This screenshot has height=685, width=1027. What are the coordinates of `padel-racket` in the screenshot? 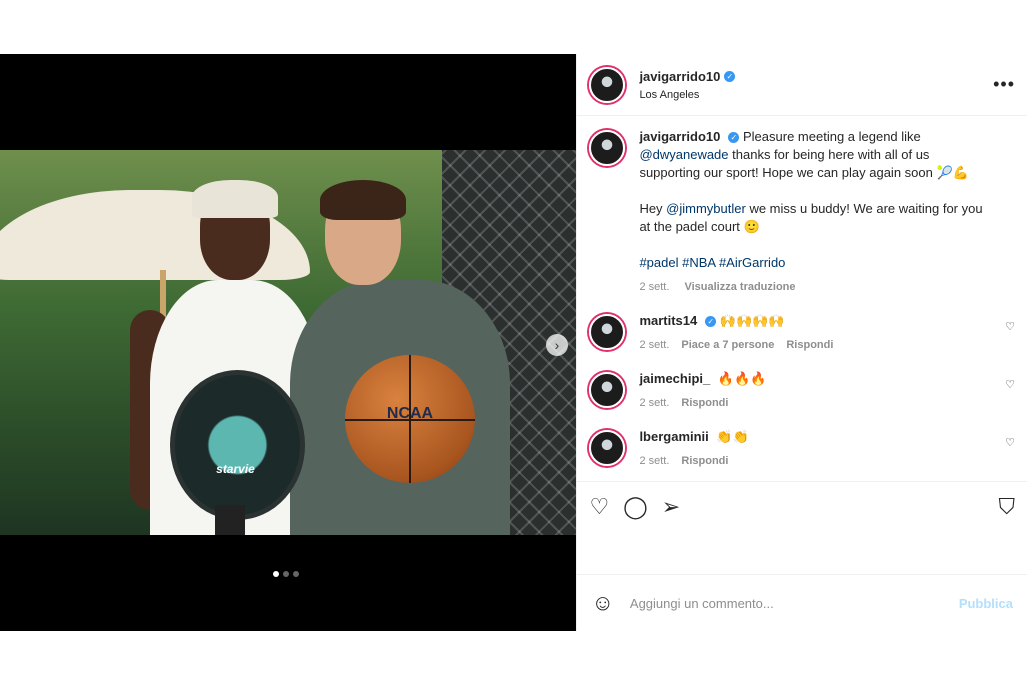 It's located at (237, 445).